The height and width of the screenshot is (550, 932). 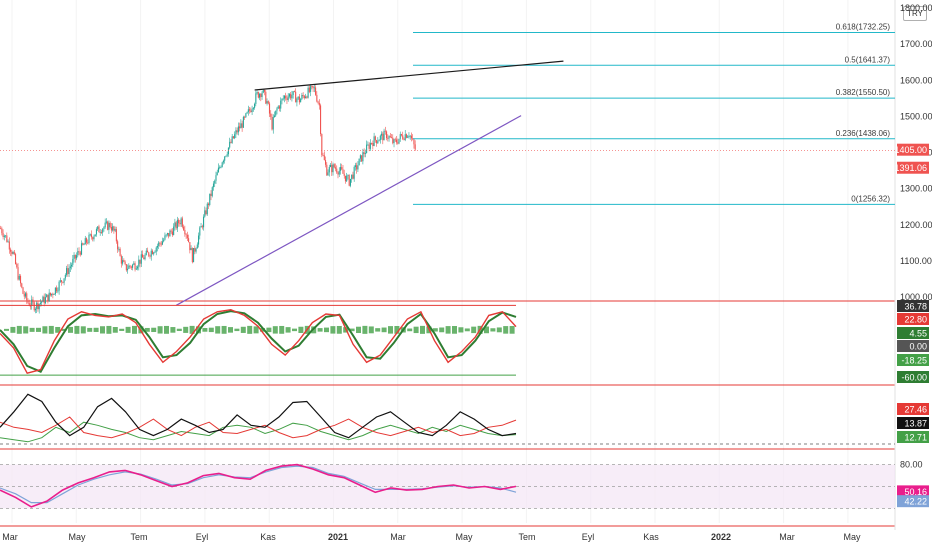 What do you see at coordinates (338, 537) in the screenshot?
I see `time-tick-label: 2021` at bounding box center [338, 537].